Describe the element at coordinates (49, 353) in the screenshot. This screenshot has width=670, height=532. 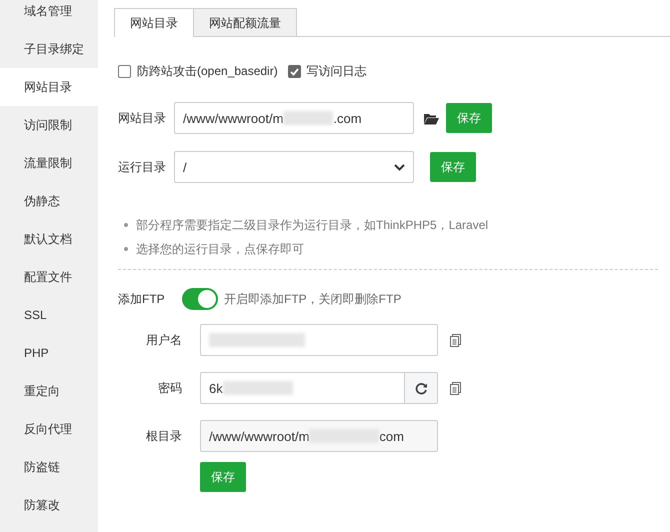
I see `sidebar-item: PHP` at that location.